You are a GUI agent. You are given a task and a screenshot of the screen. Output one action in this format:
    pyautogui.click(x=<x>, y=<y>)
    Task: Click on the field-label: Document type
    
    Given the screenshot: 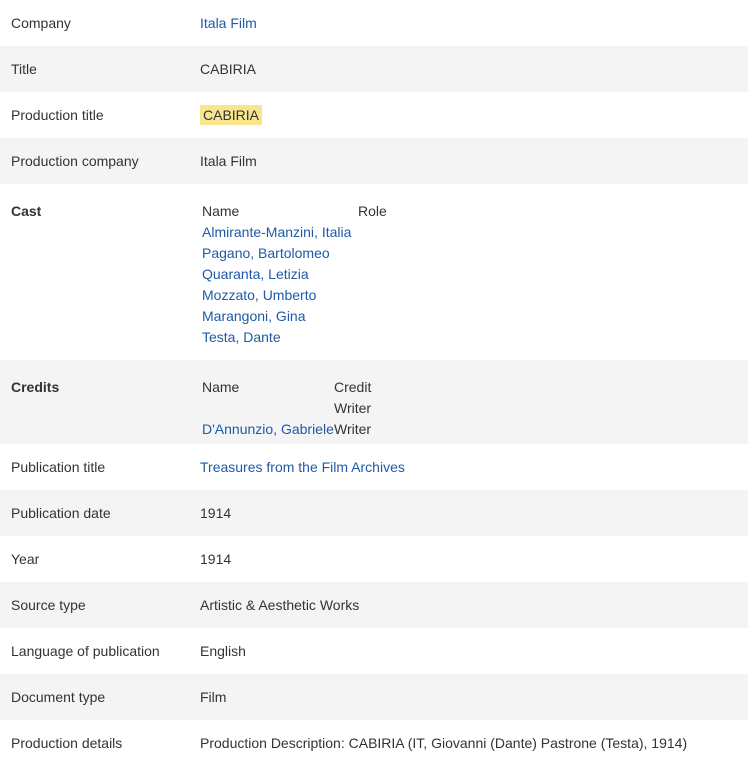 What is the action you would take?
    pyautogui.click(x=58, y=697)
    